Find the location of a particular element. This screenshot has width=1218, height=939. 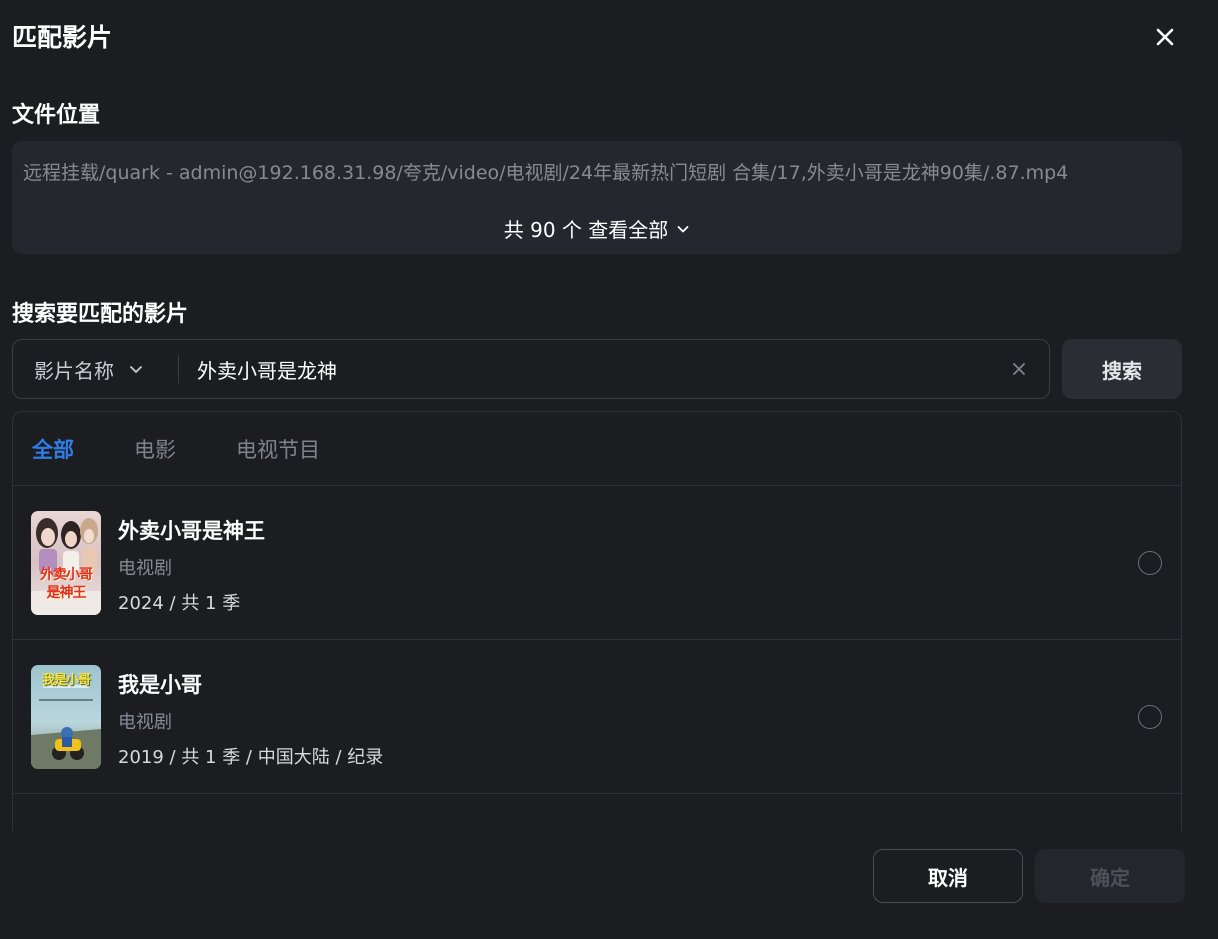

close-button is located at coordinates (1165, 37).